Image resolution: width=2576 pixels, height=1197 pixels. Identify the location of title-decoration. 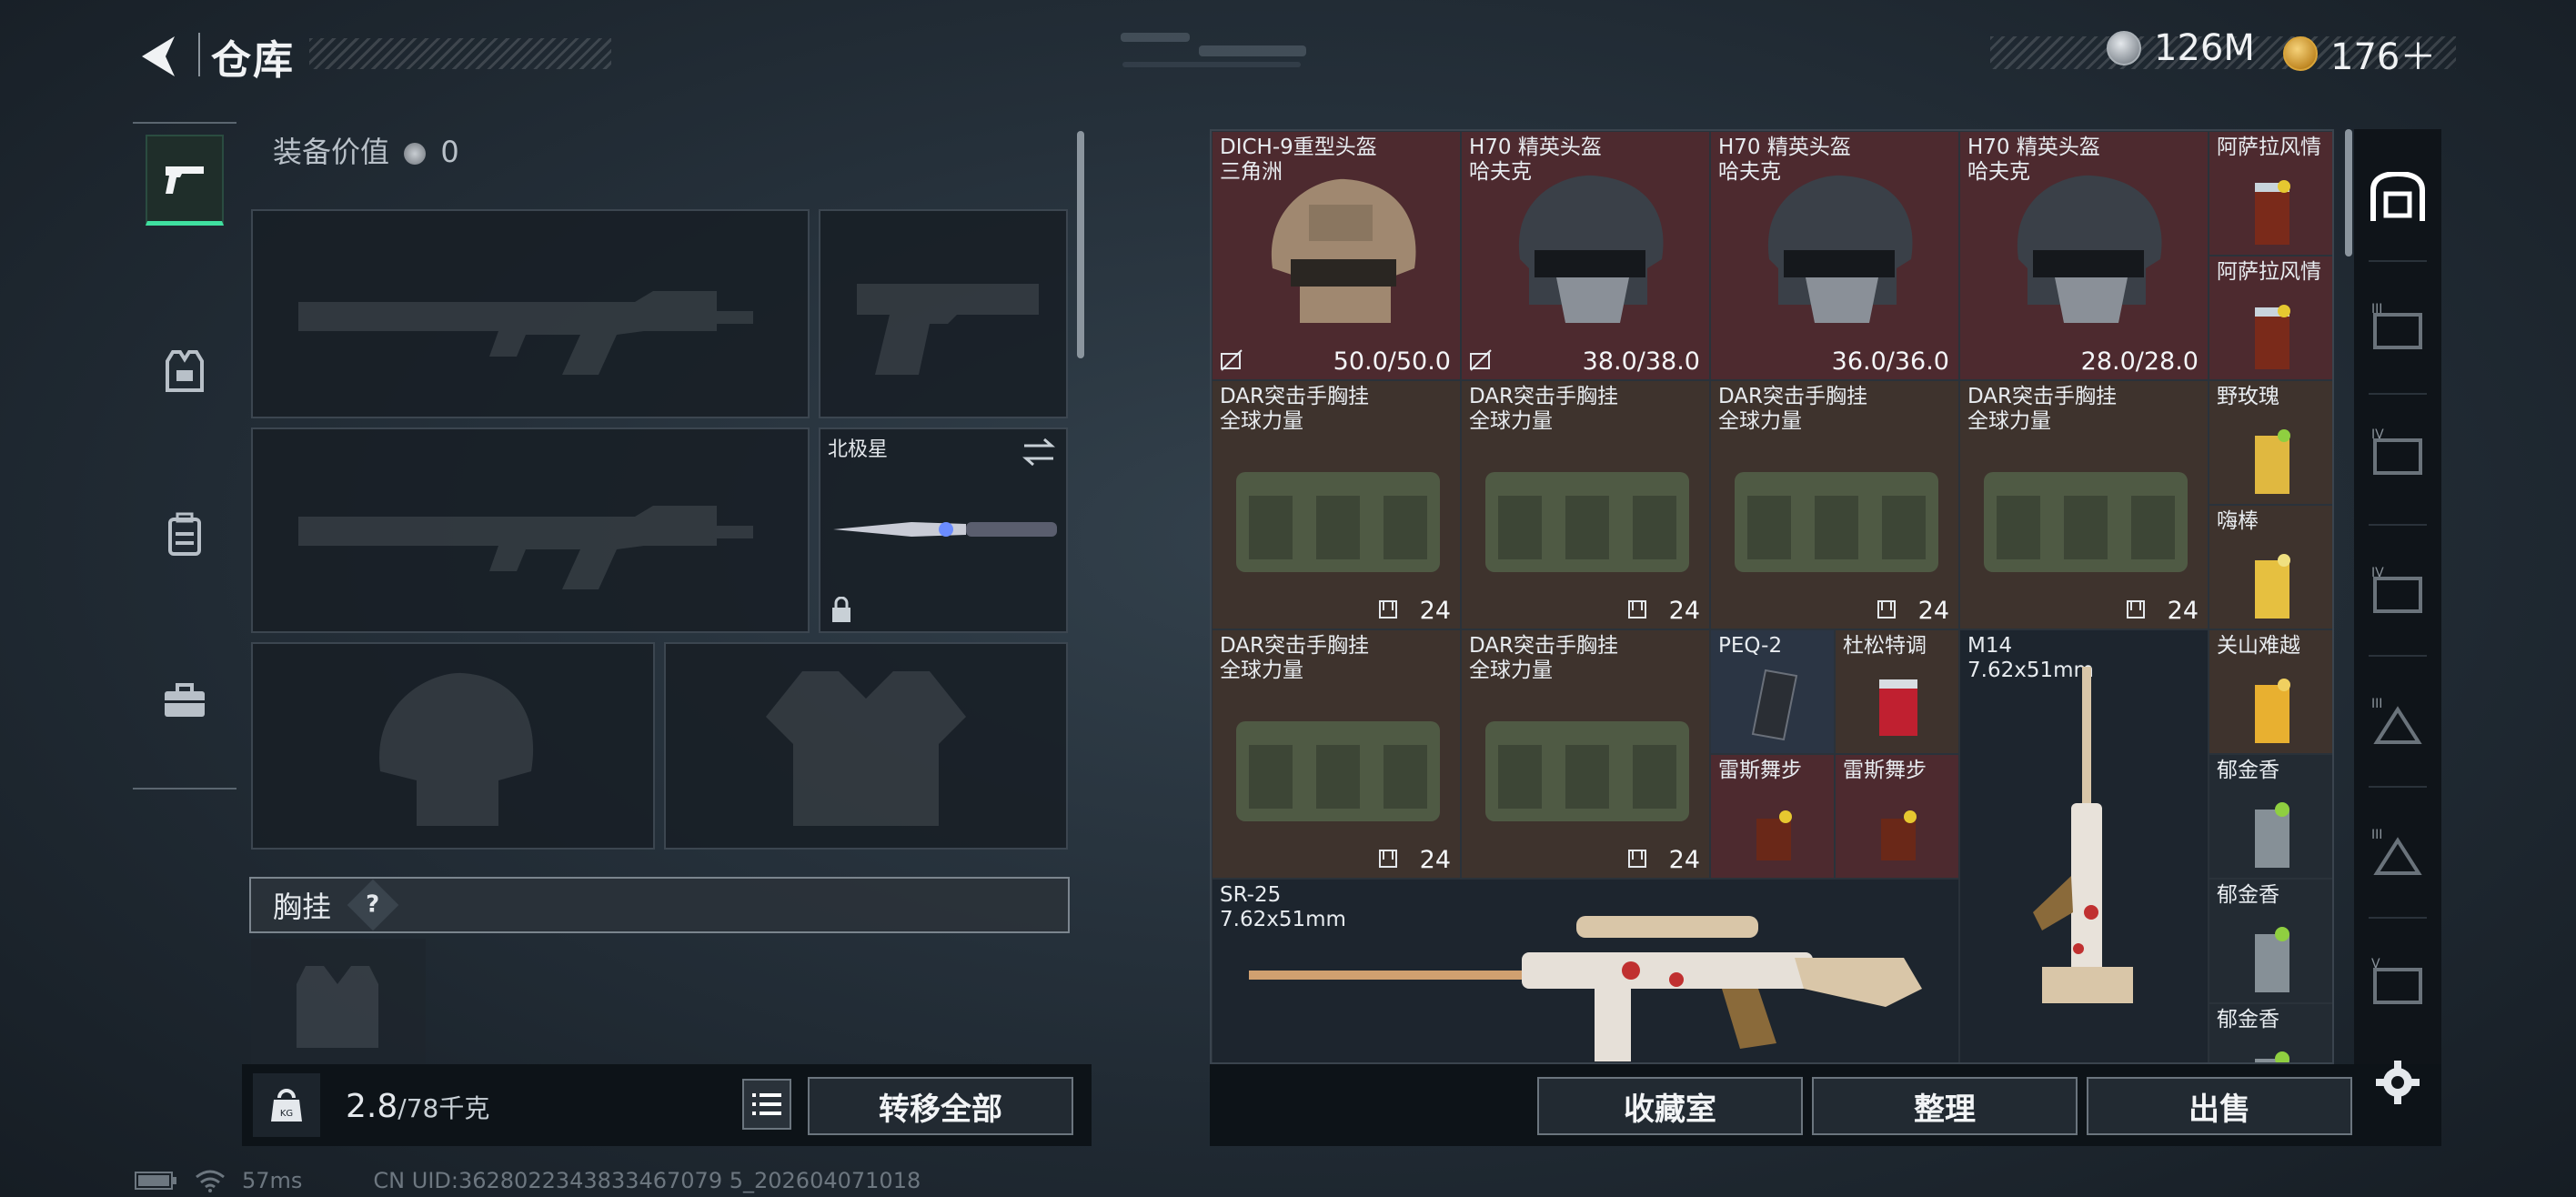
(460, 53).